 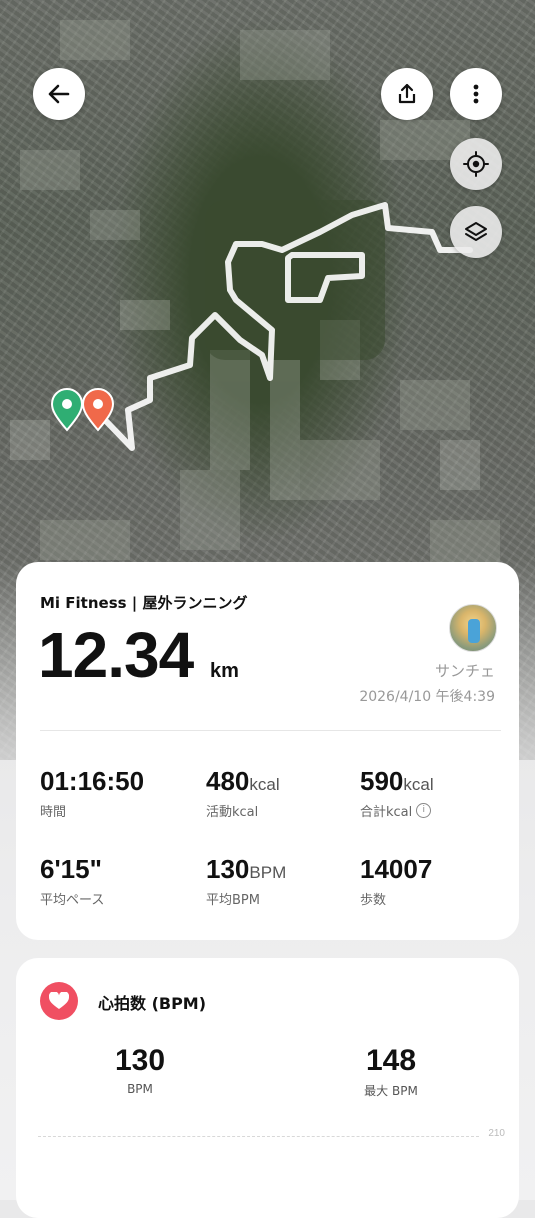 I want to click on heart-icon, so click(x=59, y=1001).